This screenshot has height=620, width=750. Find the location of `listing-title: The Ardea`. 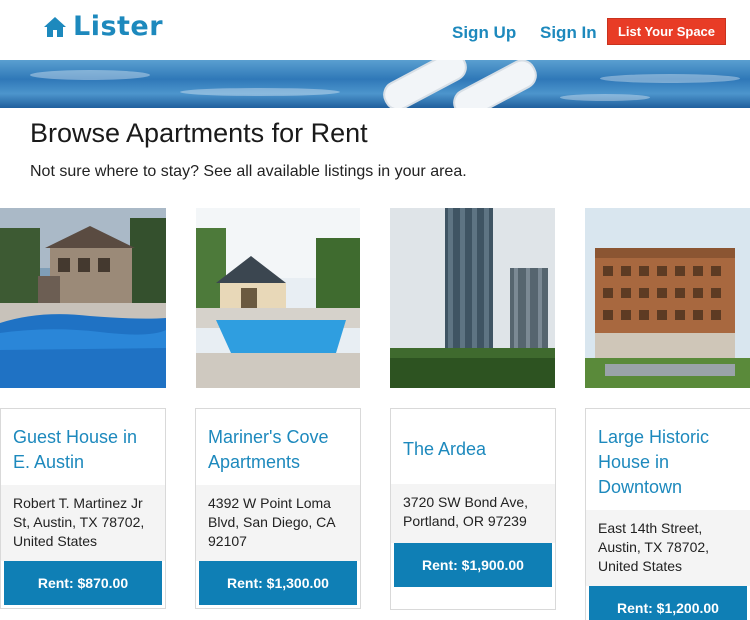

listing-title: The Ardea is located at coordinates (473, 446).